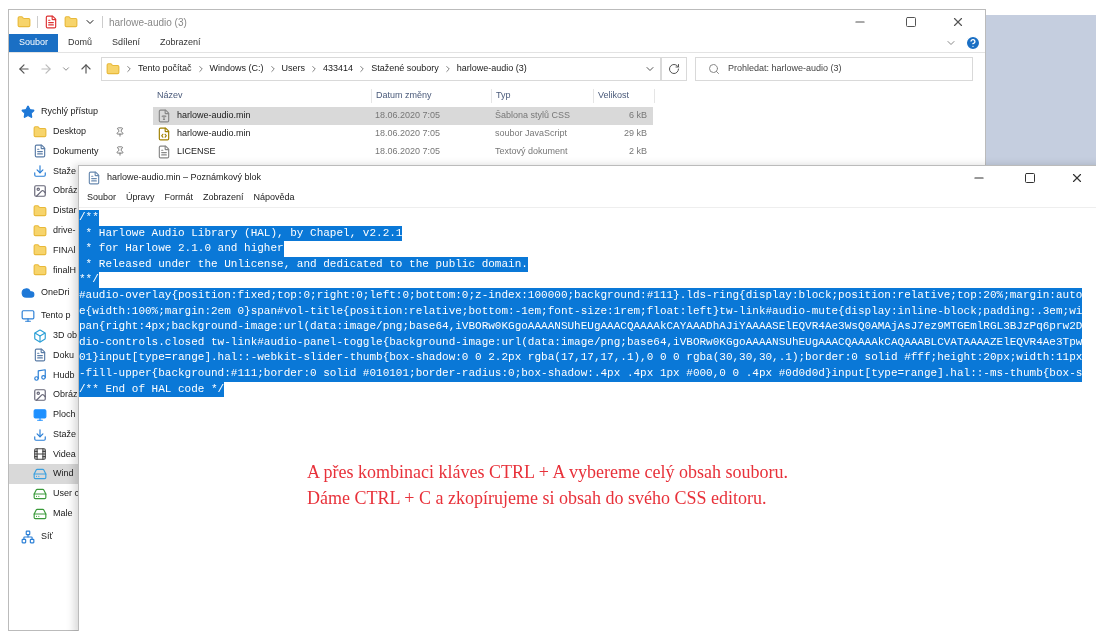 Image resolution: width=1096 pixels, height=631 pixels. I want to click on sidebar-item: FINAl, so click(42, 250).